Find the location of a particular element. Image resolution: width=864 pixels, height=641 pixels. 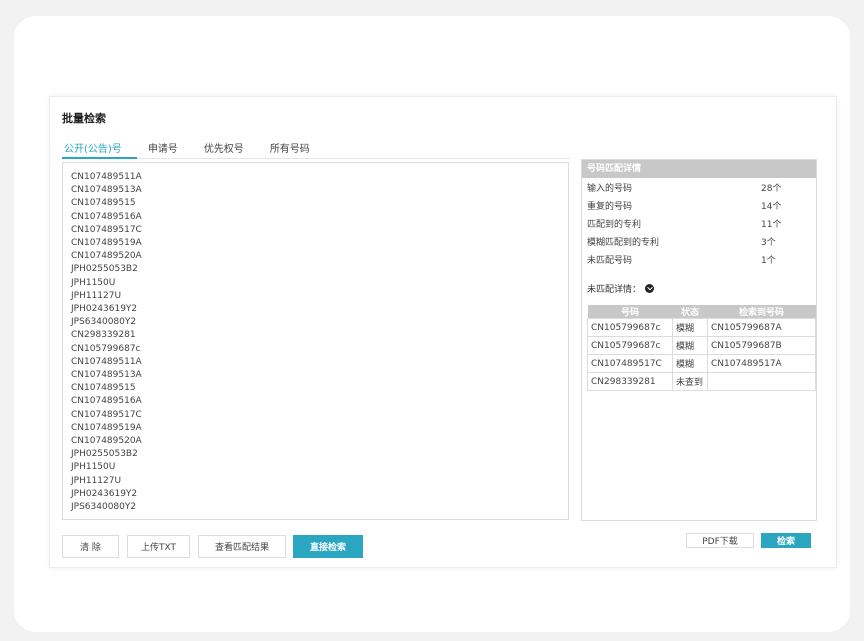

table-cell: CN107489517C is located at coordinates (630, 363).